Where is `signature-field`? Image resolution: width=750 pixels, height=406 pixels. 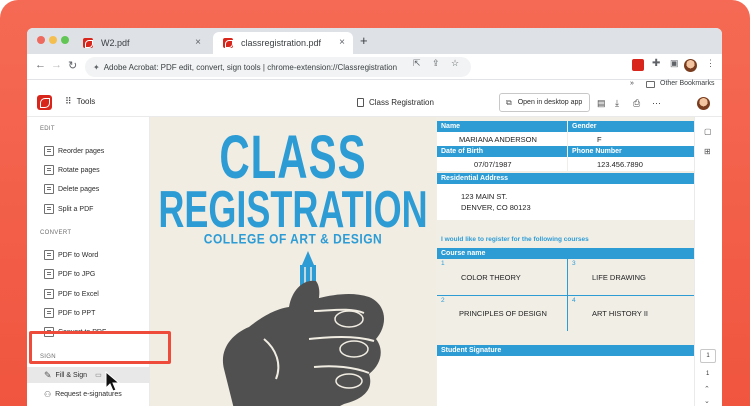
signature-field is located at coordinates (565, 381).